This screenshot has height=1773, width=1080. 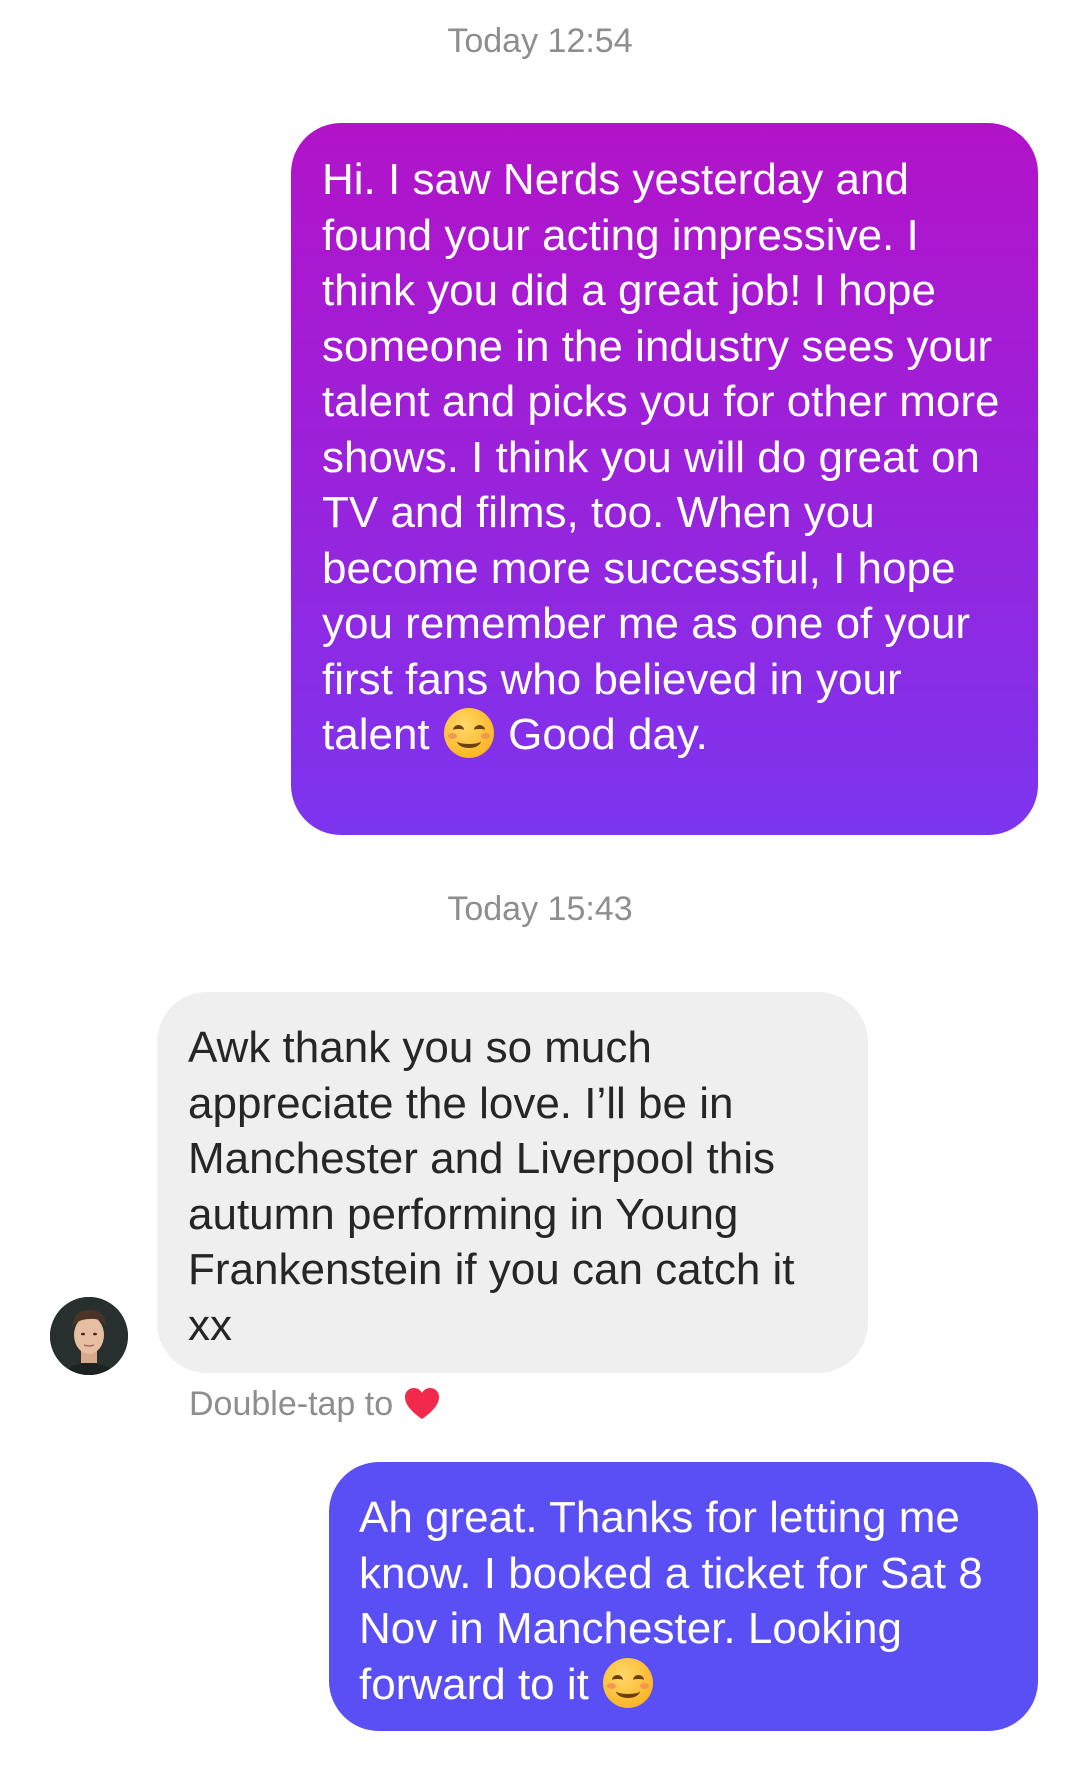 I want to click on message-text-continued: Good day., so click(x=608, y=734).